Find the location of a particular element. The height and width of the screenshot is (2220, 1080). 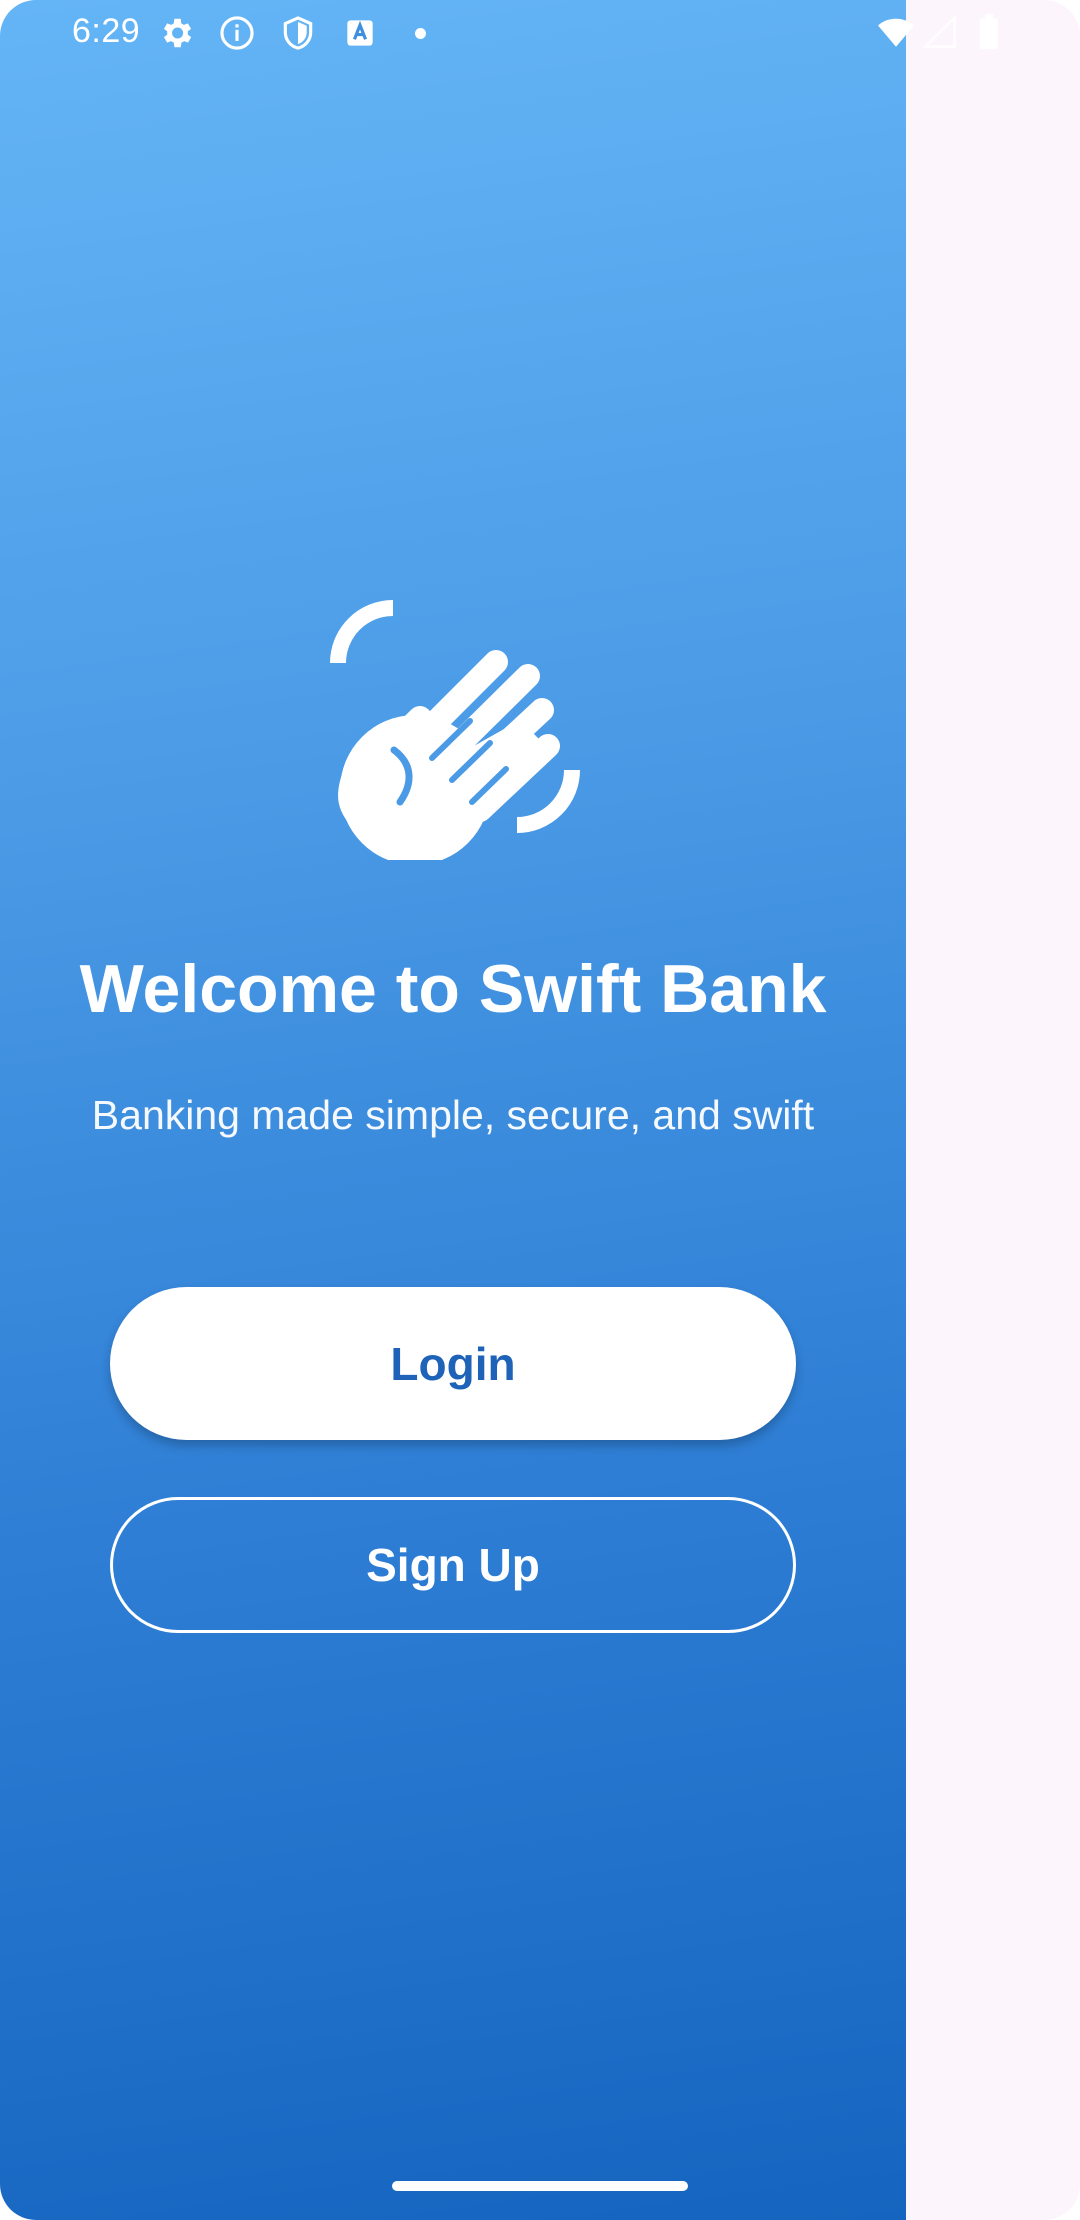

settings-icon is located at coordinates (177, 33).